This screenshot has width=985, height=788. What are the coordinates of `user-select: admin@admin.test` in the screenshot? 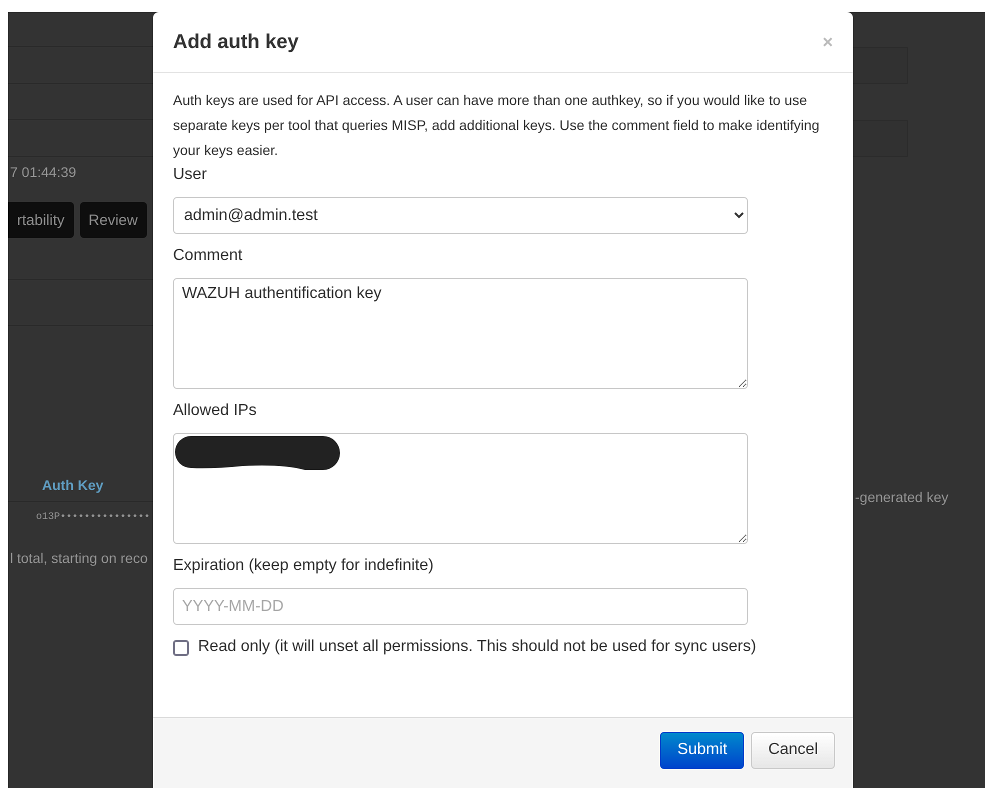 It's located at (460, 215).